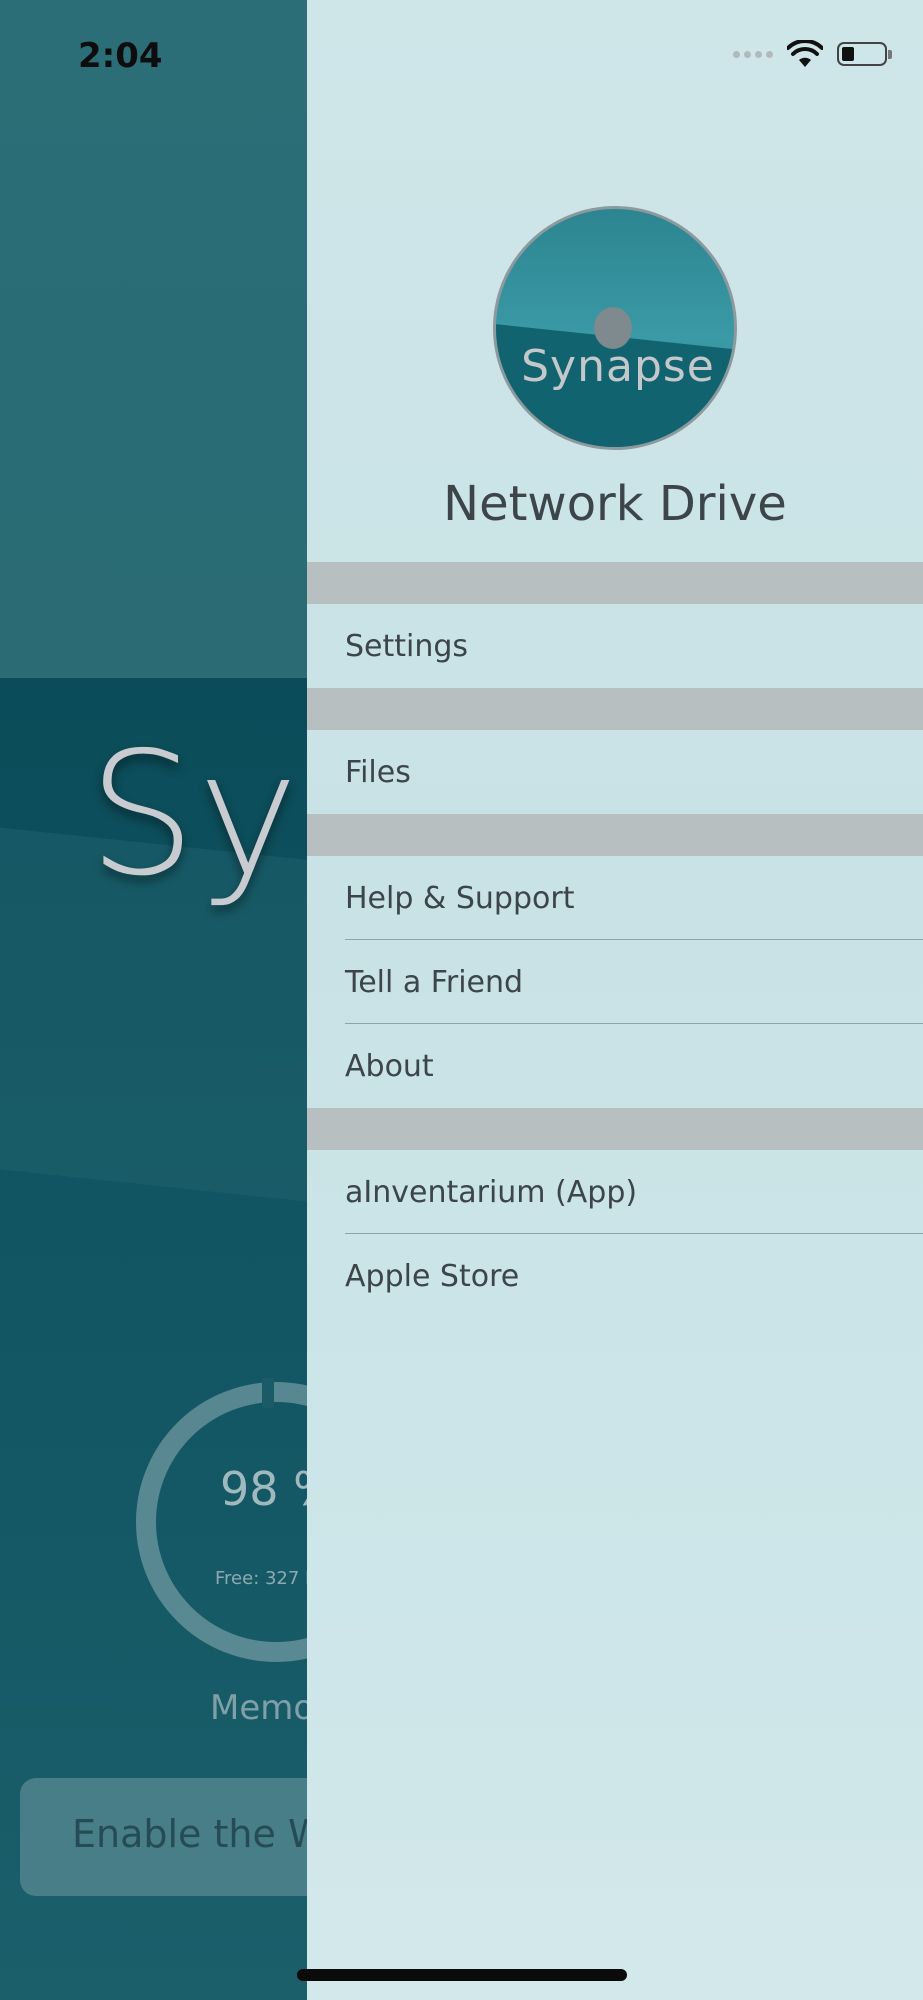  Describe the element at coordinates (263, 1578) in the screenshot. I see `memory-free: Free: 327 I` at that location.